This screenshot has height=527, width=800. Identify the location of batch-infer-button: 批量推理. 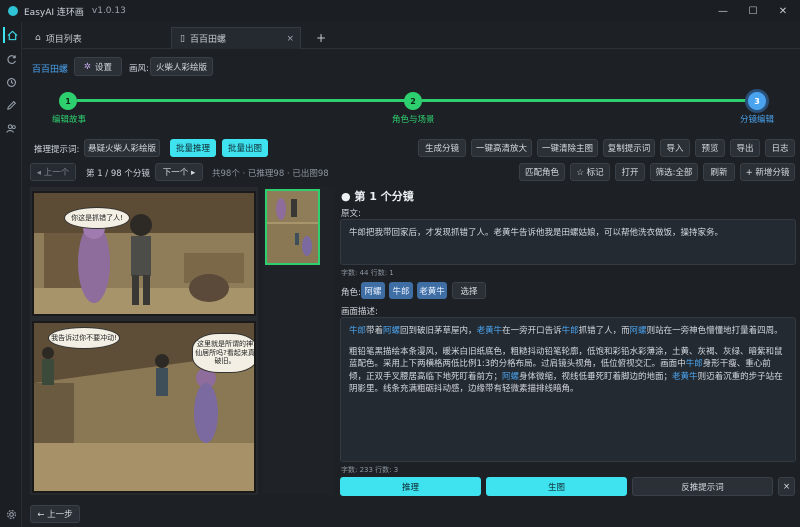
(193, 148).